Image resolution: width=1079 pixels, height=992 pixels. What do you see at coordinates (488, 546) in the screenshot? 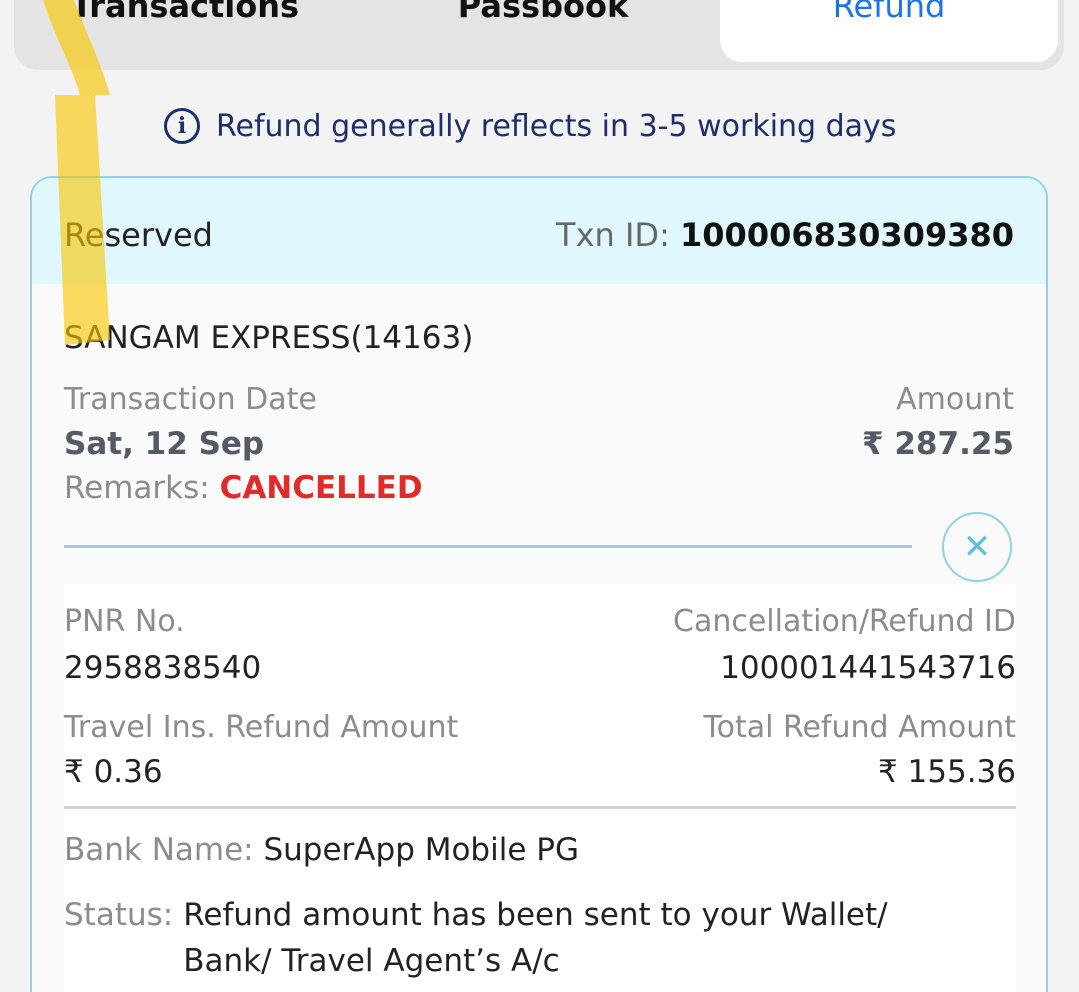
I see `card-divider` at bounding box center [488, 546].